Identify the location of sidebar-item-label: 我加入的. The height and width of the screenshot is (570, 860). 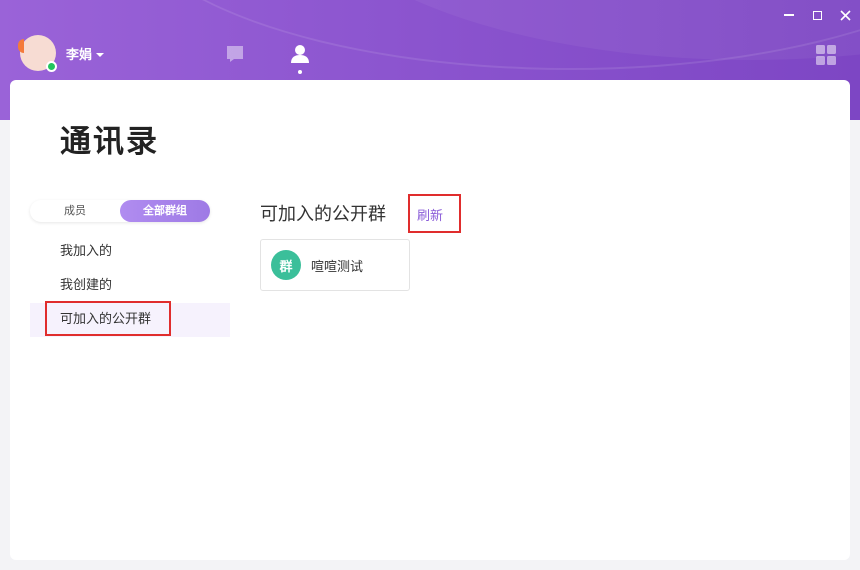
(86, 251).